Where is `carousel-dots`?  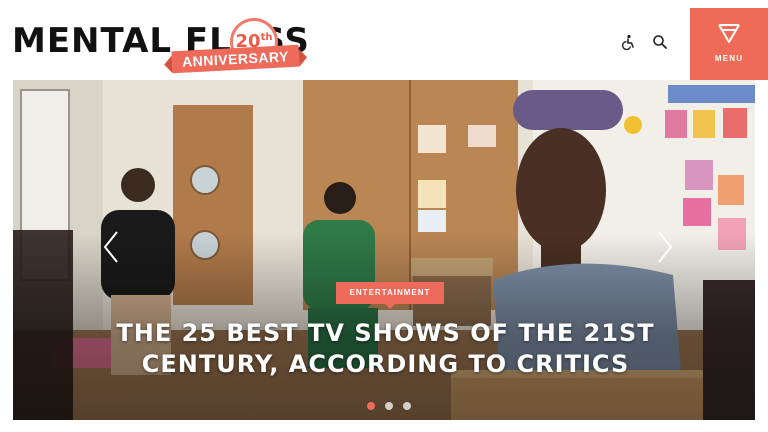 carousel-dots is located at coordinates (392, 407).